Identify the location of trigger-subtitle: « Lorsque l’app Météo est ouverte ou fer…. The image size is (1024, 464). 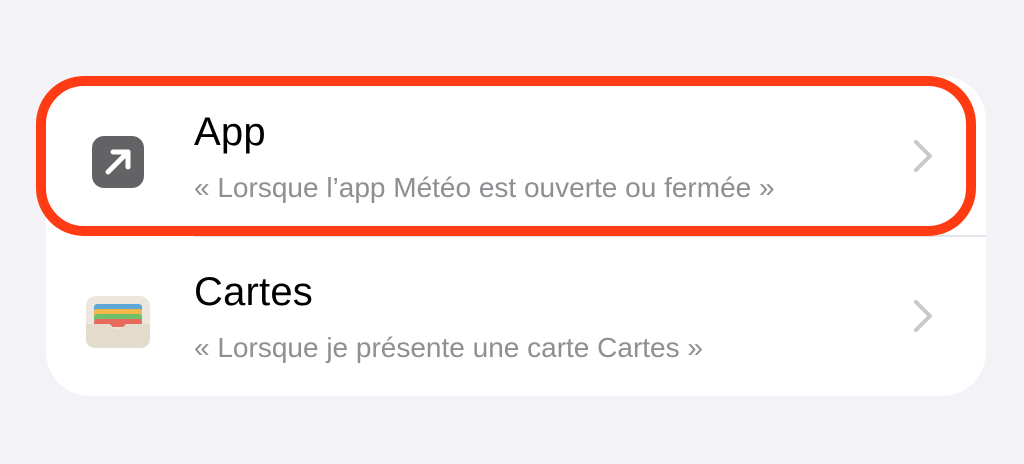
(484, 187).